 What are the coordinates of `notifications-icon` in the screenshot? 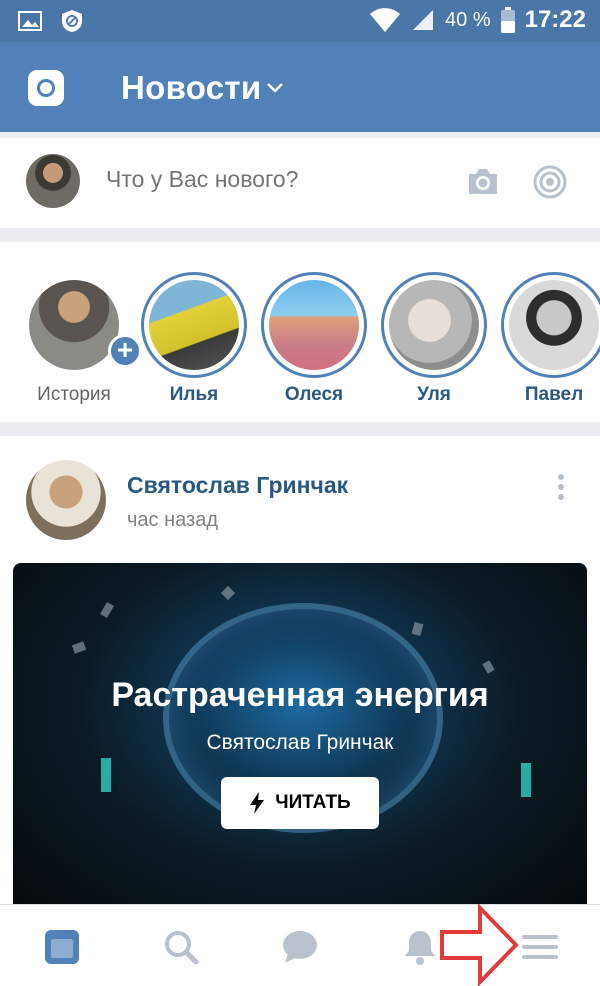 It's located at (420, 948).